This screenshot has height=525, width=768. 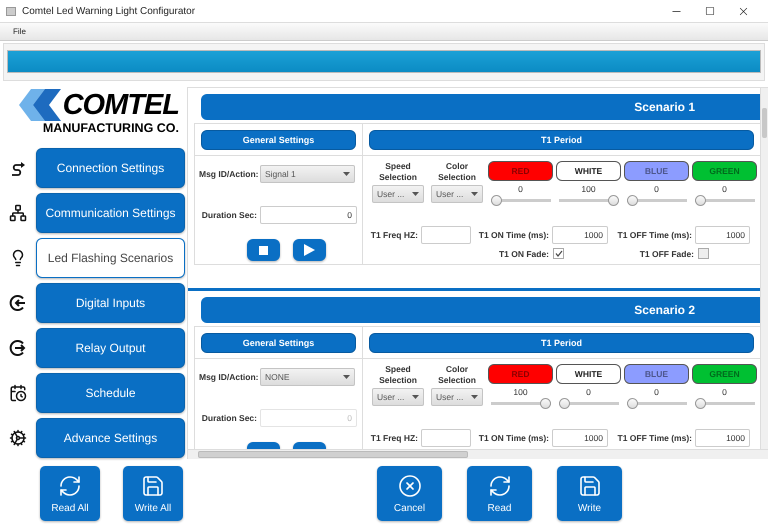 I want to click on nav-button: Communication Settings, so click(x=110, y=213).